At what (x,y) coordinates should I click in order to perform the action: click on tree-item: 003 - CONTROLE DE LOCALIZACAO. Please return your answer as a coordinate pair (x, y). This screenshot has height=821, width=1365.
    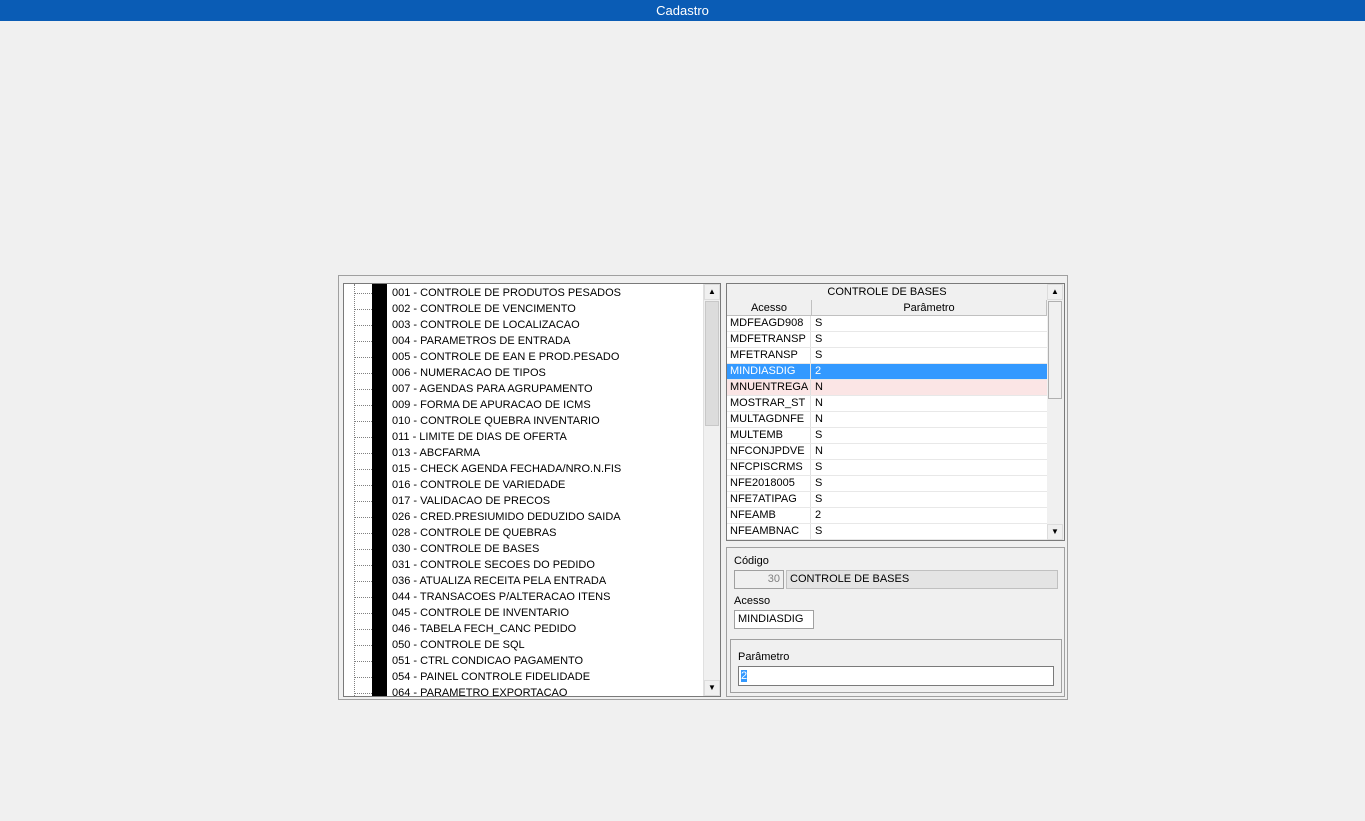
    Looking at the image, I should click on (524, 325).